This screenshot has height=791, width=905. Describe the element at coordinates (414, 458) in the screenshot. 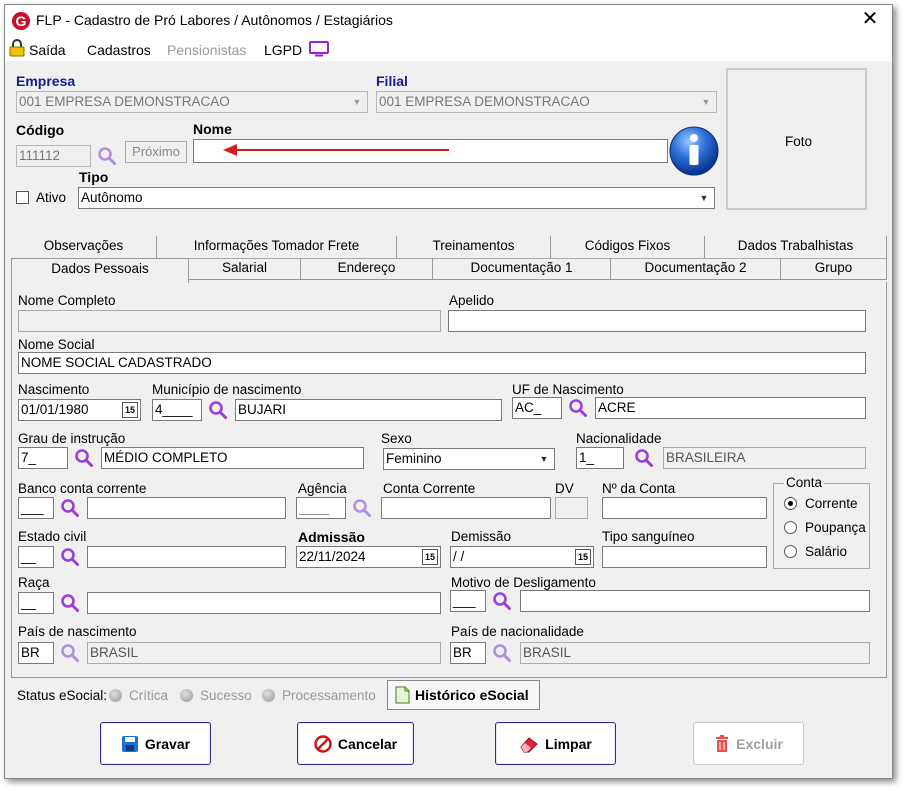

I see `sexo-value: Feminino` at that location.